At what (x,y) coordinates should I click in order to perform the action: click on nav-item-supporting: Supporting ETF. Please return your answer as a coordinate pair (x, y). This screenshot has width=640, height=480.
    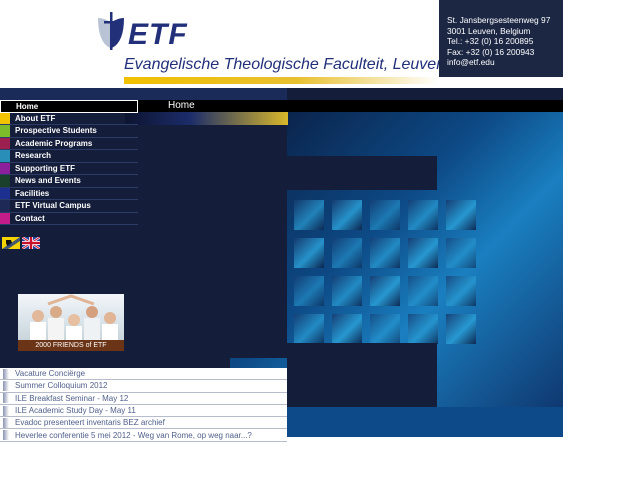
    Looking at the image, I should click on (69, 168).